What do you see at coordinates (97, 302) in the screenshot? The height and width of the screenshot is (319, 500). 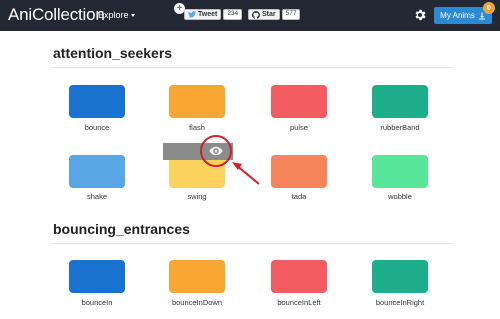 I see `animation-label: bounceIn` at bounding box center [97, 302].